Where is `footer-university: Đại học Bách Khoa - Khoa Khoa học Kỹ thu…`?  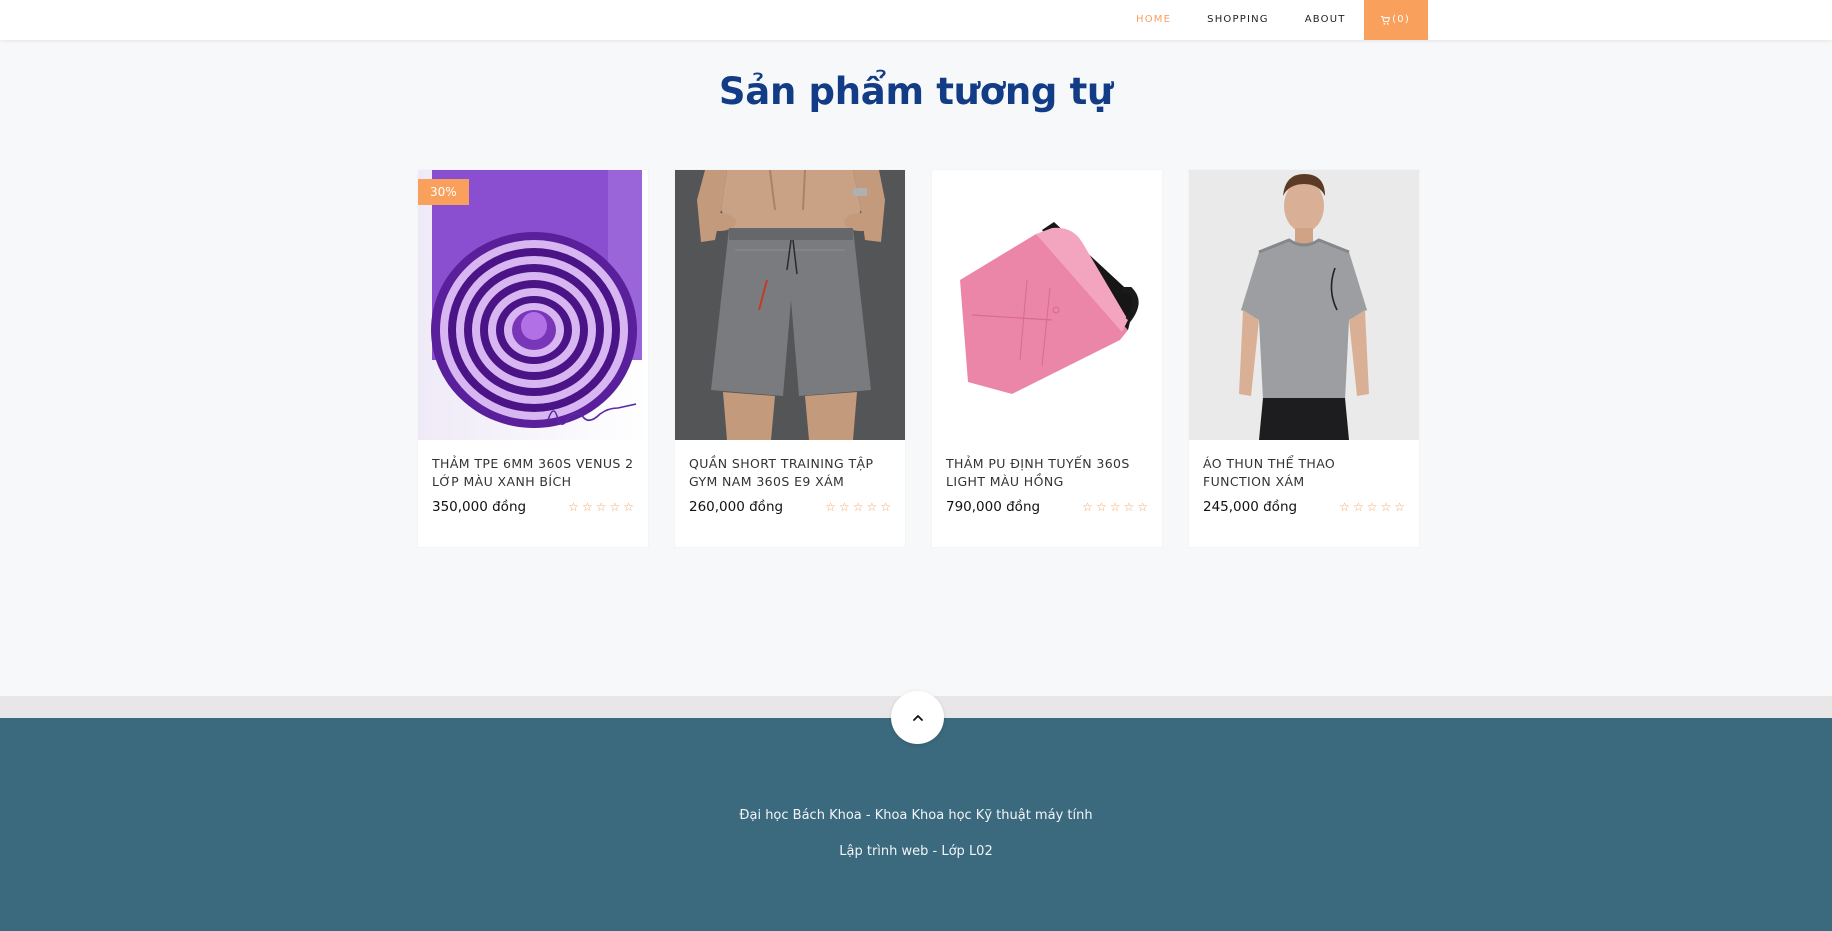
footer-university: Đại học Bách Khoa - Khoa Khoa học Kỹ thu… is located at coordinates (916, 815).